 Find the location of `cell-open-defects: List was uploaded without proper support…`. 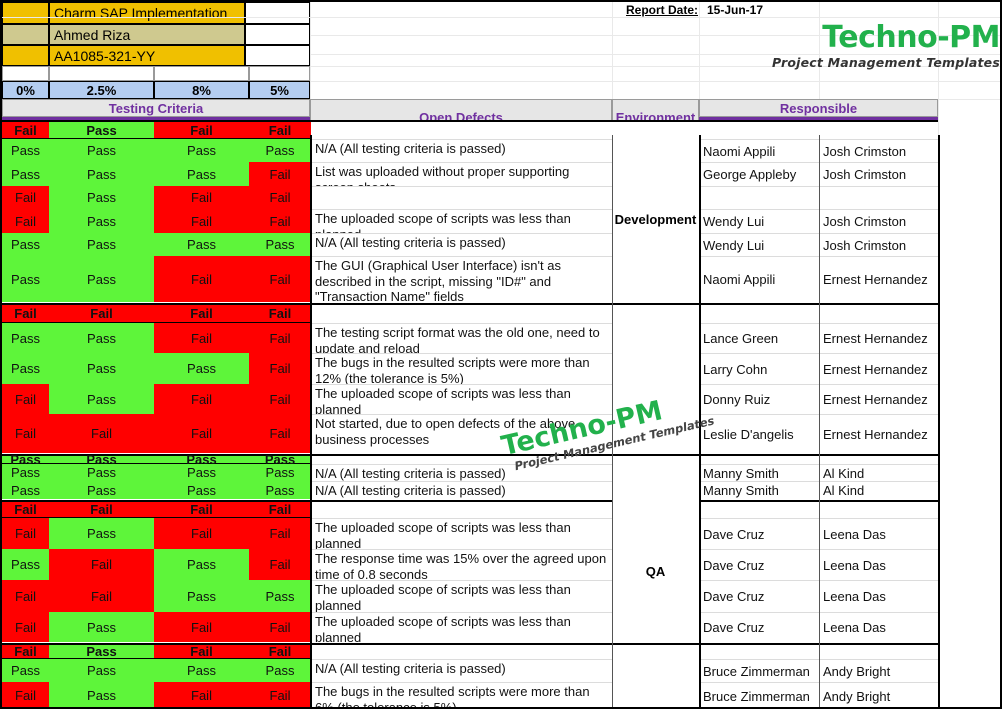

cell-open-defects: List was uploaded without proper support… is located at coordinates (461, 174).